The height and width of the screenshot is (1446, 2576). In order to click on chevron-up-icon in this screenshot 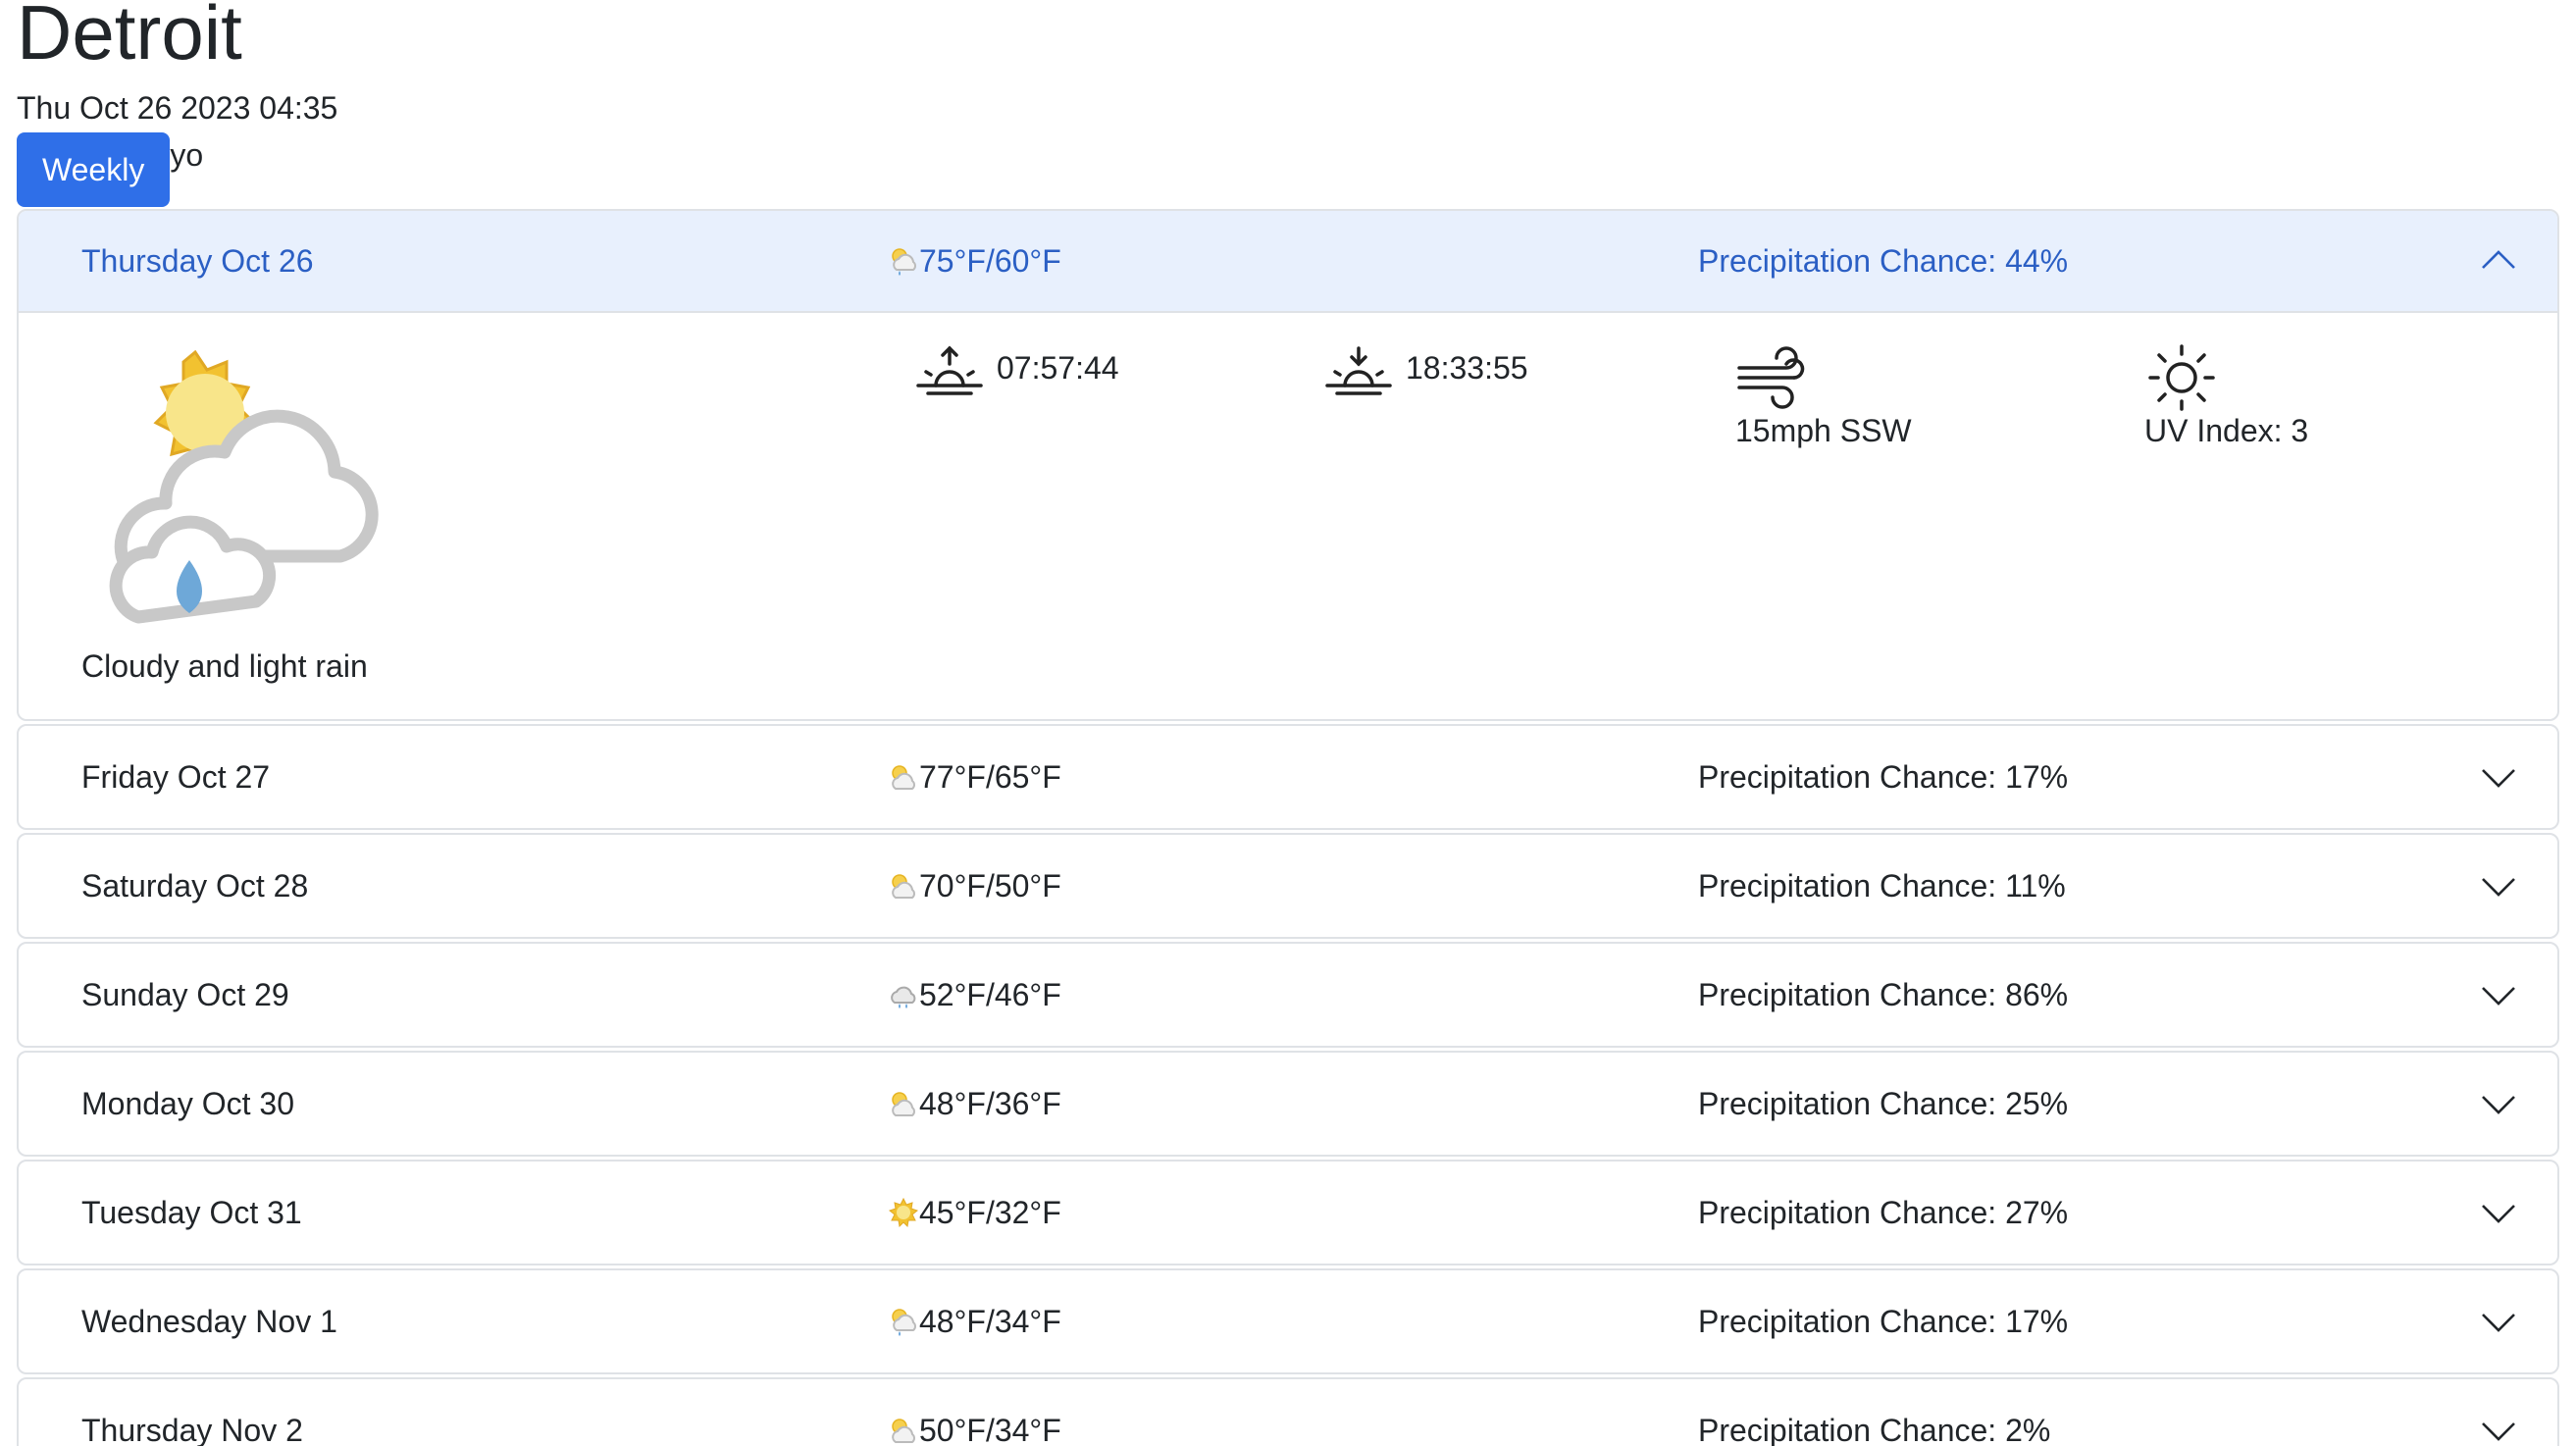, I will do `click(2498, 259)`.